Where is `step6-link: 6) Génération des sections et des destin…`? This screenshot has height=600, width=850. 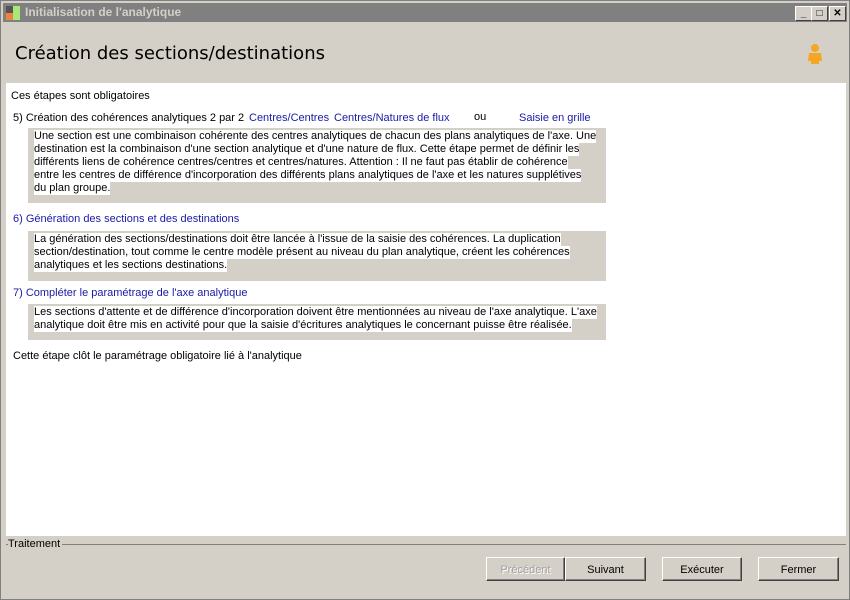
step6-link: 6) Génération des sections et des destin… is located at coordinates (126, 219).